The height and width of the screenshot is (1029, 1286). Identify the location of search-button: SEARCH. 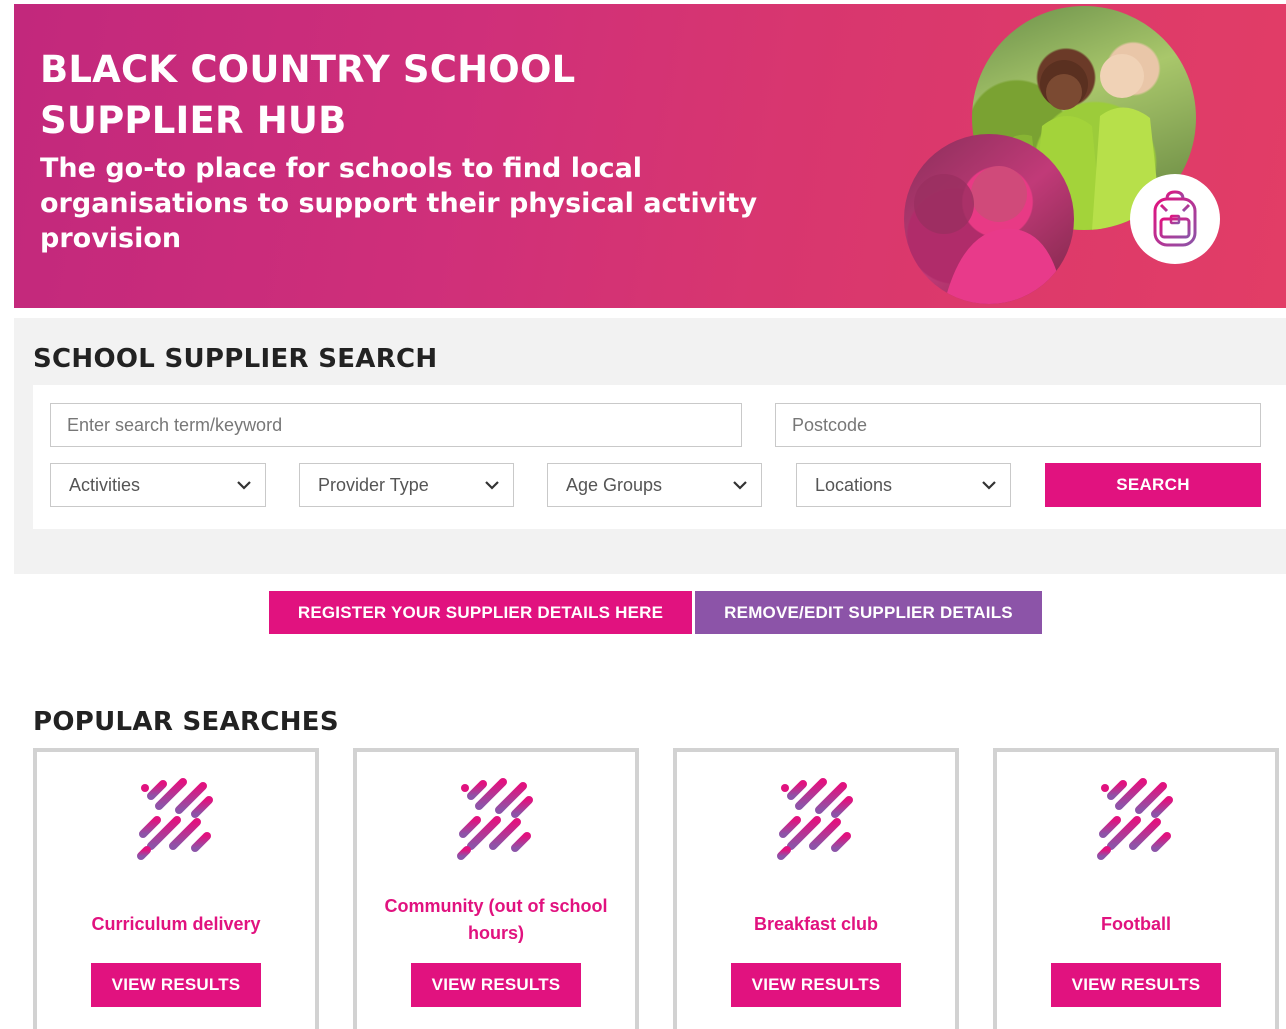
(1153, 485).